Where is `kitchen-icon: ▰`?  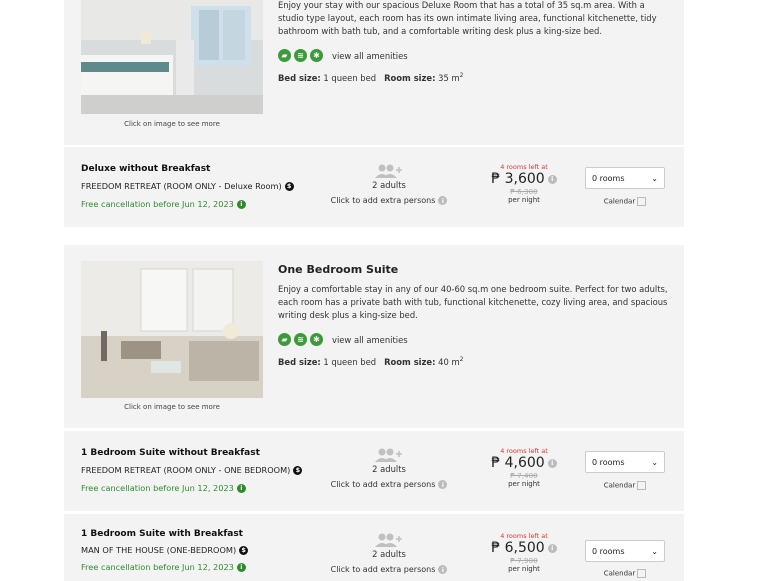 kitchen-icon: ▰ is located at coordinates (284, 339).